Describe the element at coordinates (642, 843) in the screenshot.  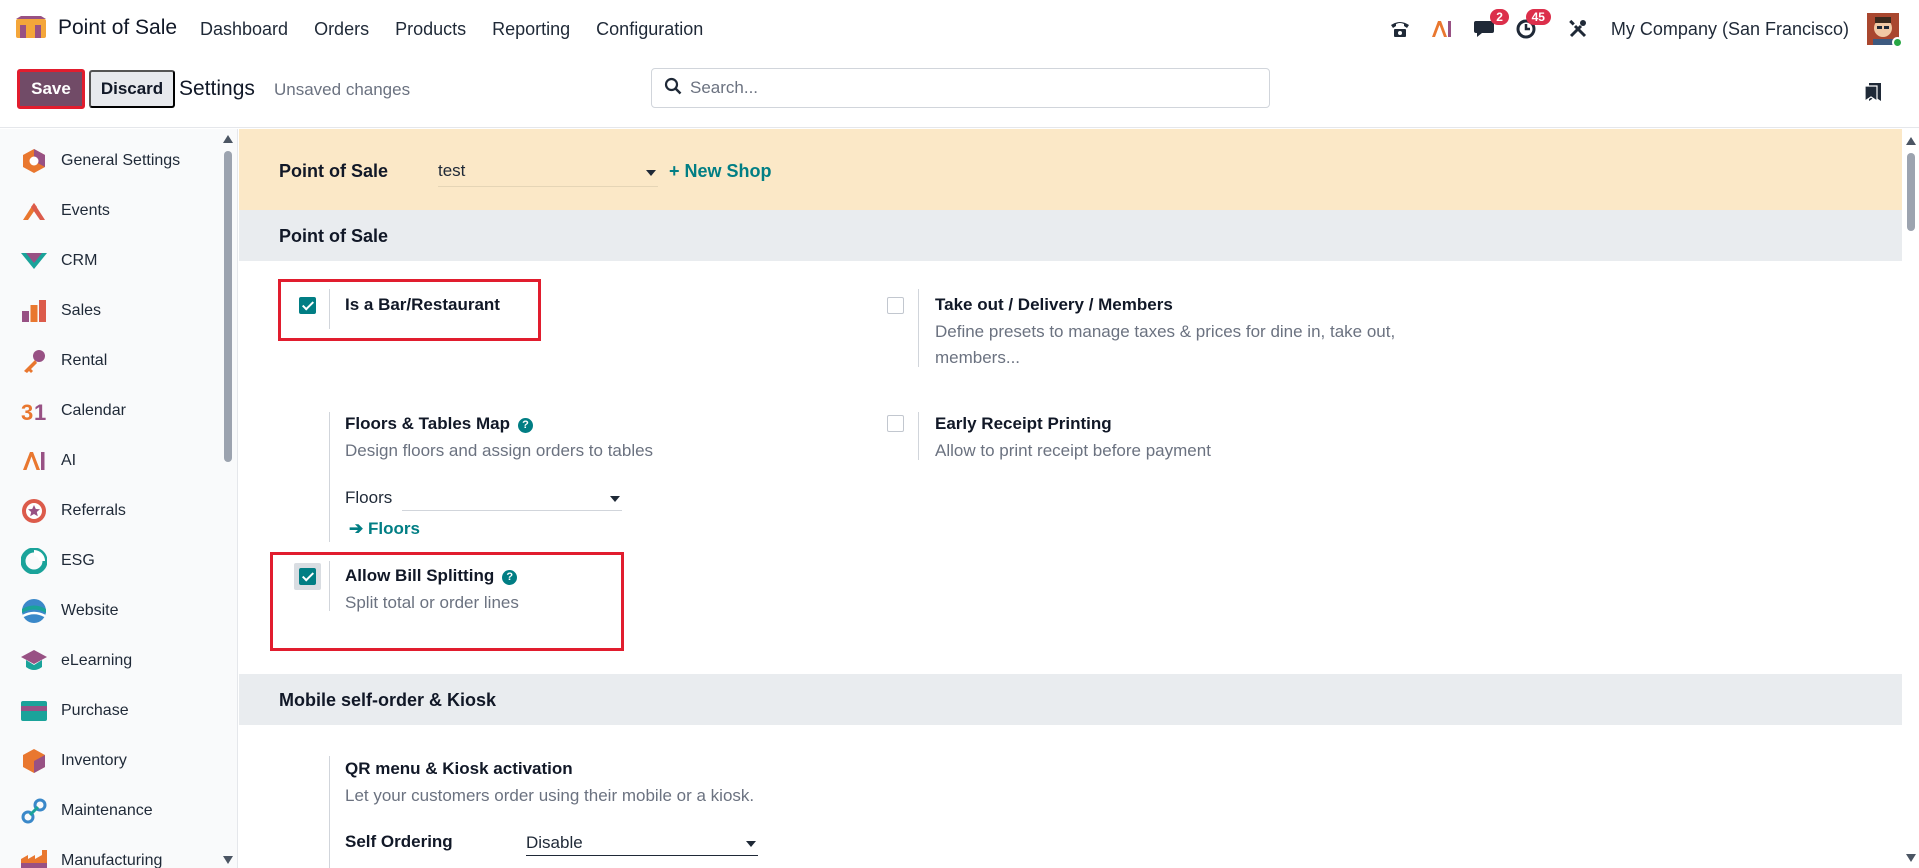
I see `self-ordering-select: Disable` at that location.